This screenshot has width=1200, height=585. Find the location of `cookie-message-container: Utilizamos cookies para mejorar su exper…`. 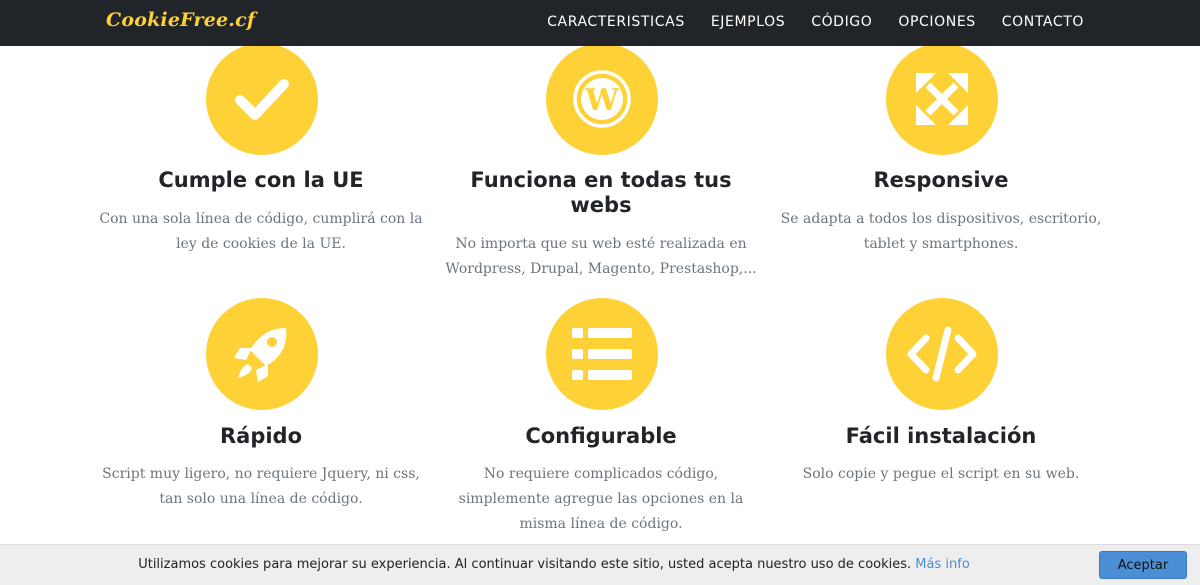

cookie-message-container: Utilizamos cookies para mejorar su exper… is located at coordinates (554, 564).